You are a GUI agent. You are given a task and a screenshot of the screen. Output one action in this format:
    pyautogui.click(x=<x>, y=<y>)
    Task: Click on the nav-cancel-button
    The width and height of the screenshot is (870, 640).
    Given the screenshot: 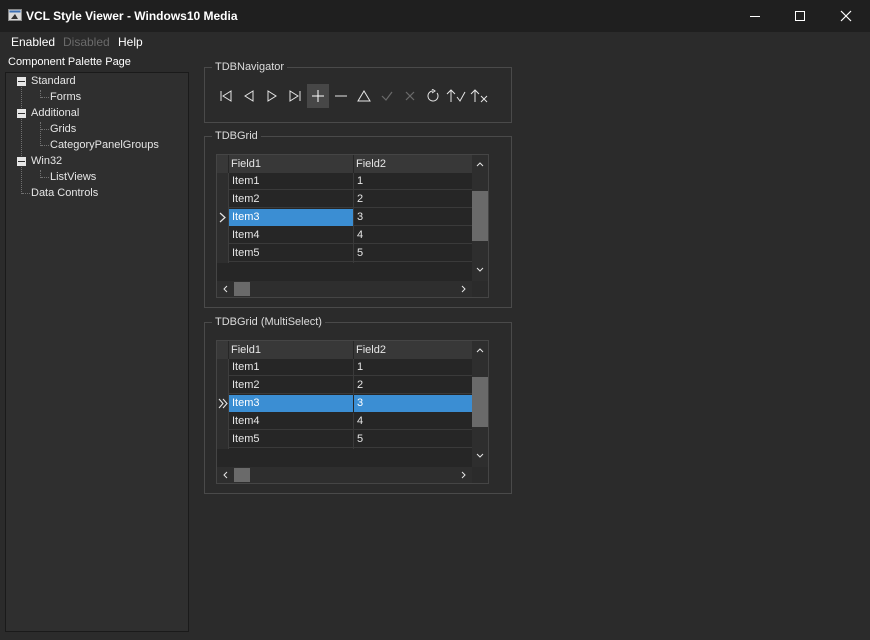 What is the action you would take?
    pyautogui.click(x=410, y=96)
    